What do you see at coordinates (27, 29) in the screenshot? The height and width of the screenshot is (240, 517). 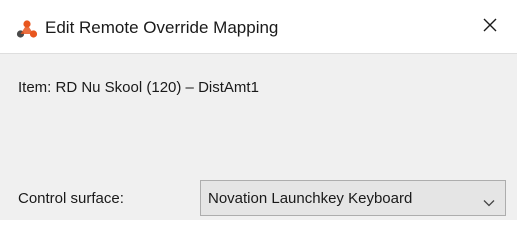 I see `triangle-logo-icon` at bounding box center [27, 29].